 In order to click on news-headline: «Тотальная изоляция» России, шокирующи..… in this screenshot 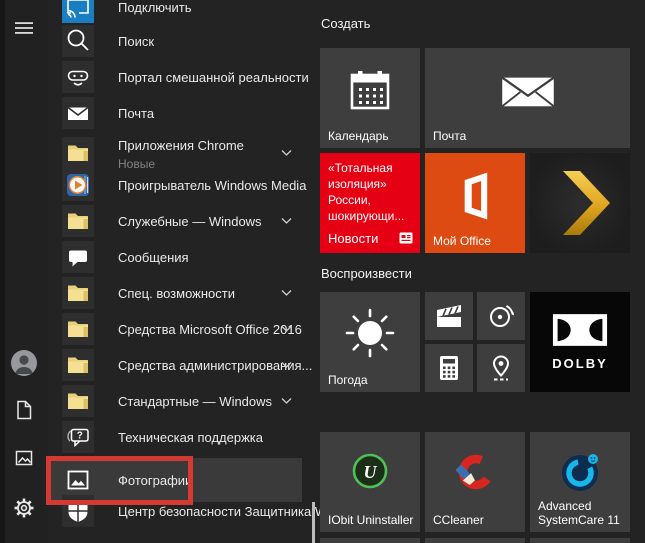, I will do `click(366, 192)`.